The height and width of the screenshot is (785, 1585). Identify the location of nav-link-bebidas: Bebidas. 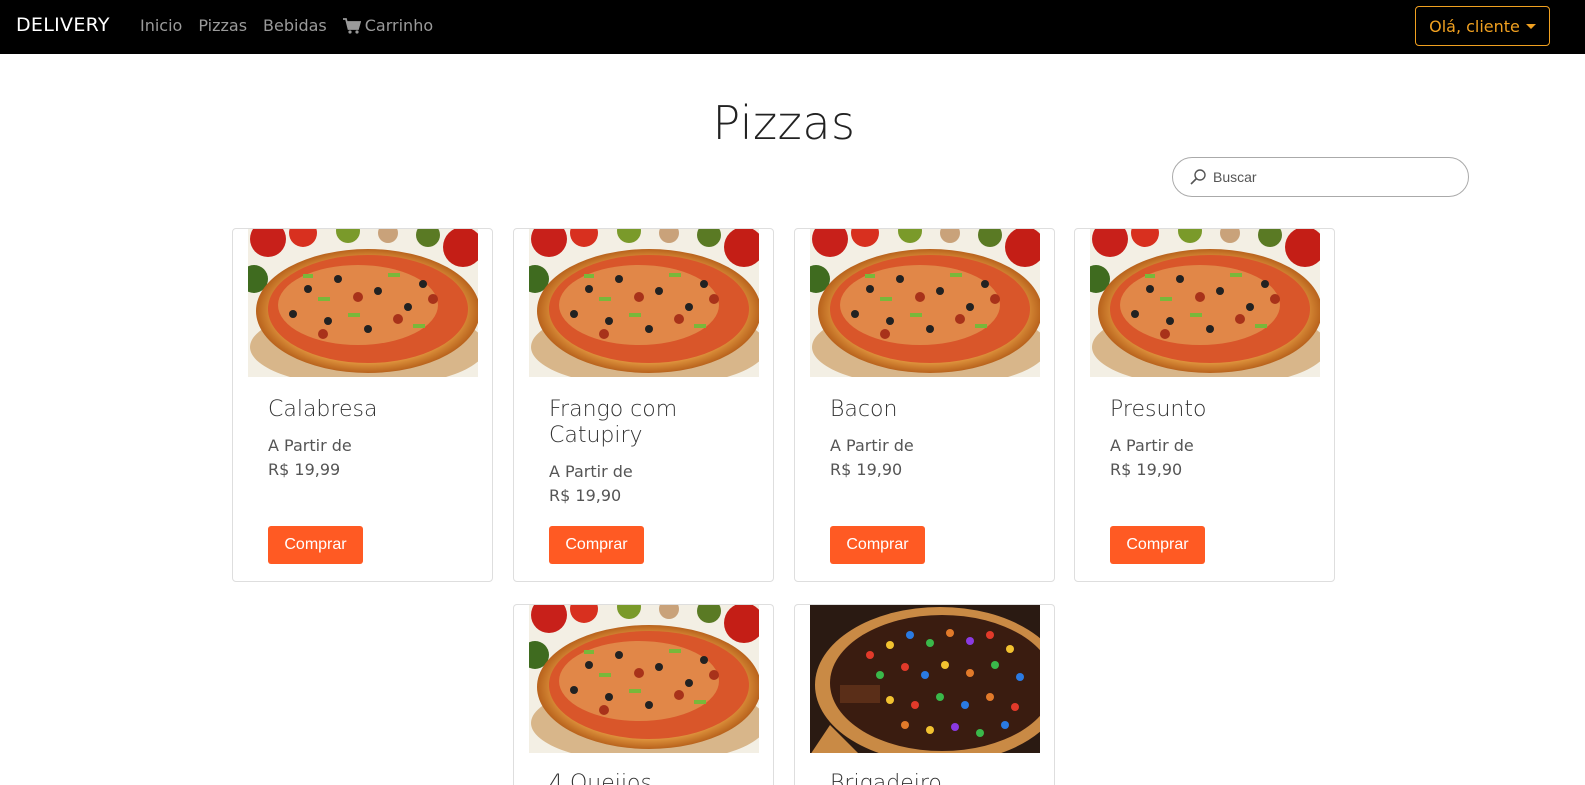
(295, 25).